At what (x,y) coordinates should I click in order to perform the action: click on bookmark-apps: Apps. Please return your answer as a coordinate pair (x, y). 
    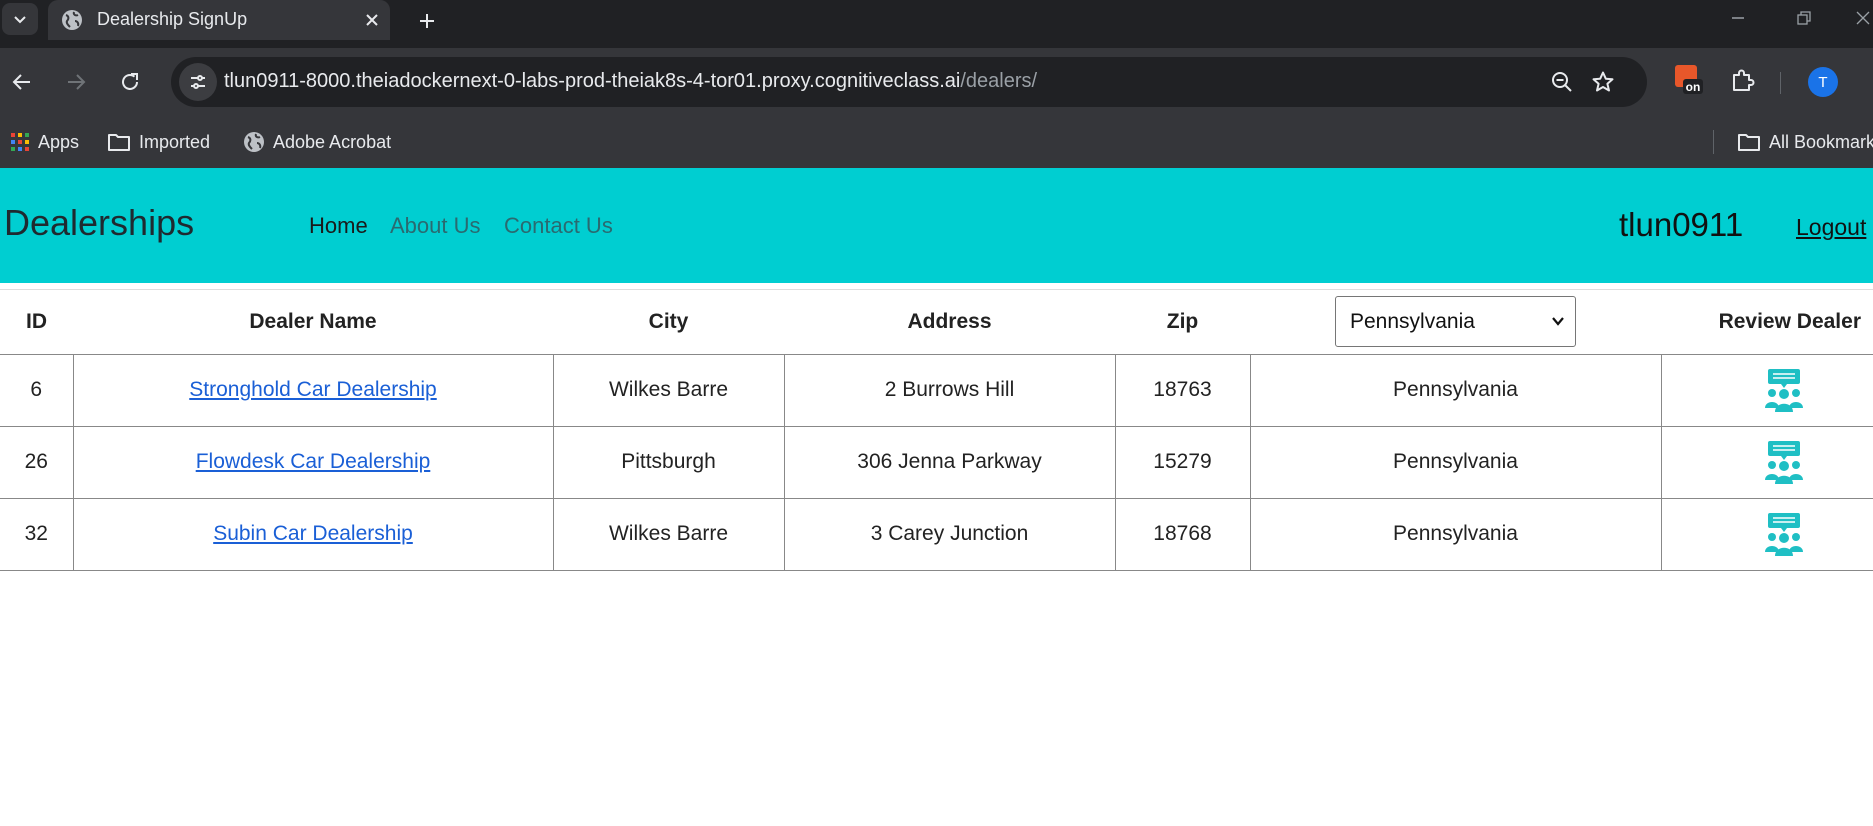
    Looking at the image, I should click on (44, 142).